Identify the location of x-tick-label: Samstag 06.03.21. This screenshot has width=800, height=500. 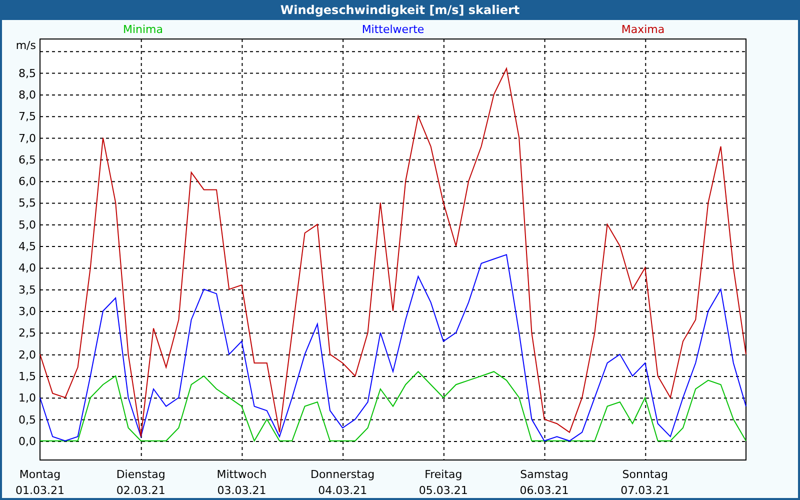
(544, 482).